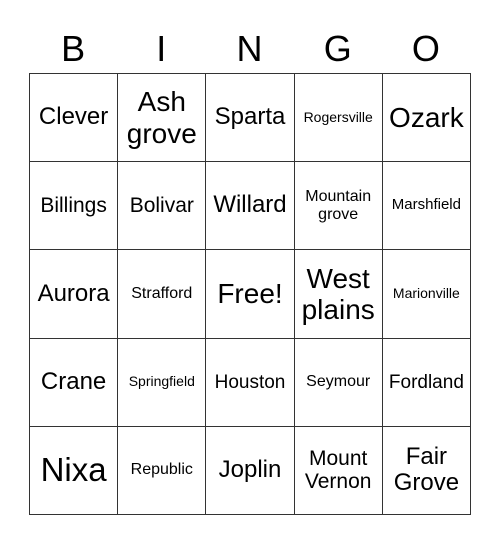  What do you see at coordinates (250, 470) in the screenshot?
I see `bingo-cell: Joplin` at bounding box center [250, 470].